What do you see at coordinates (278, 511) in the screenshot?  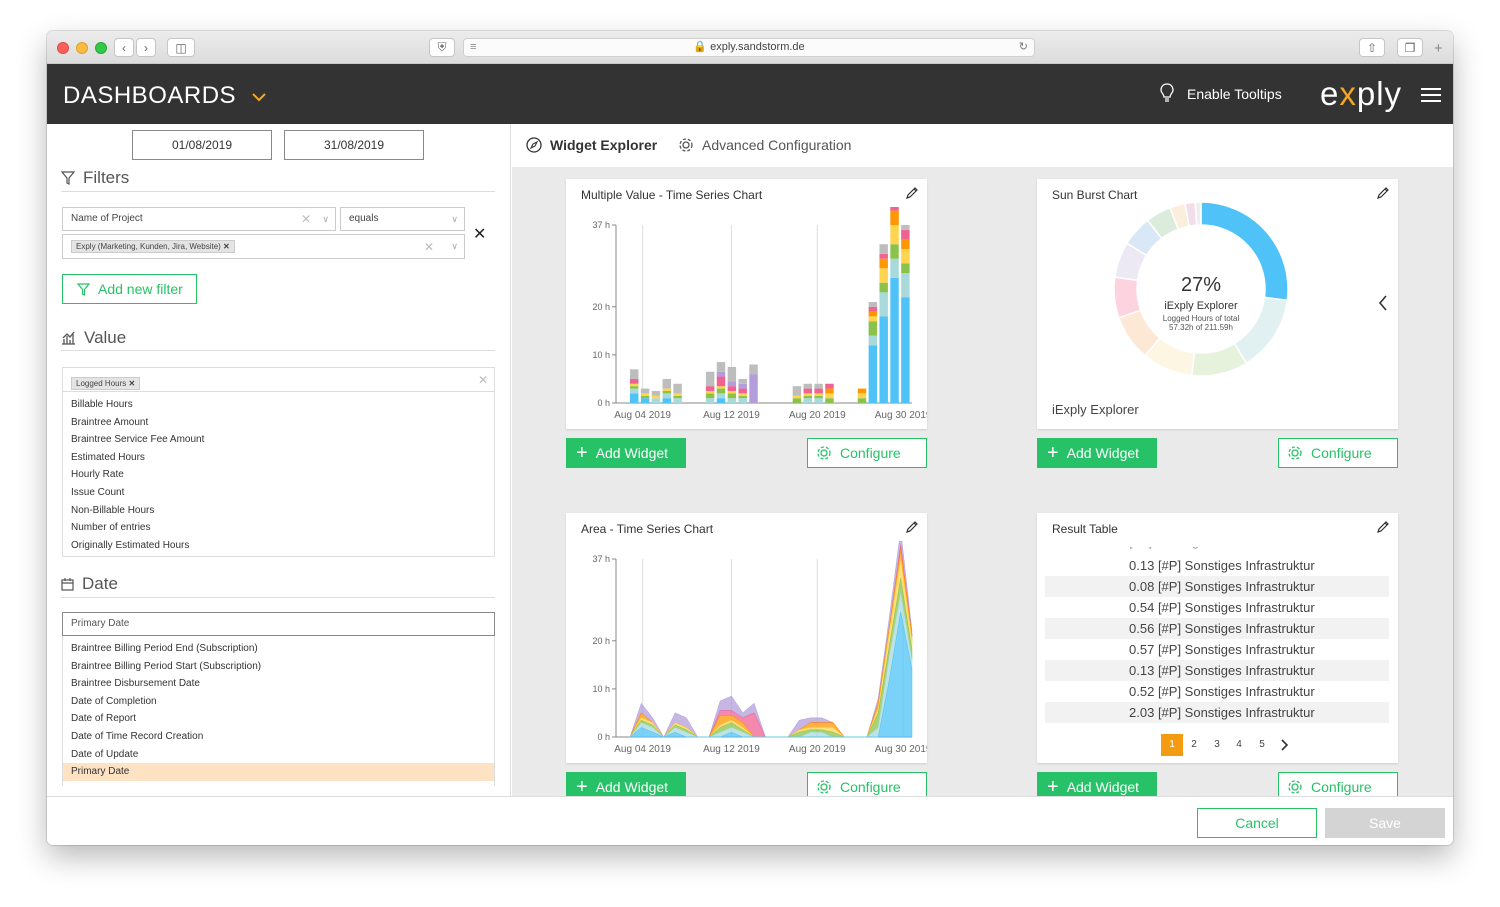 I see `value-option: Non-Billable Hours` at bounding box center [278, 511].